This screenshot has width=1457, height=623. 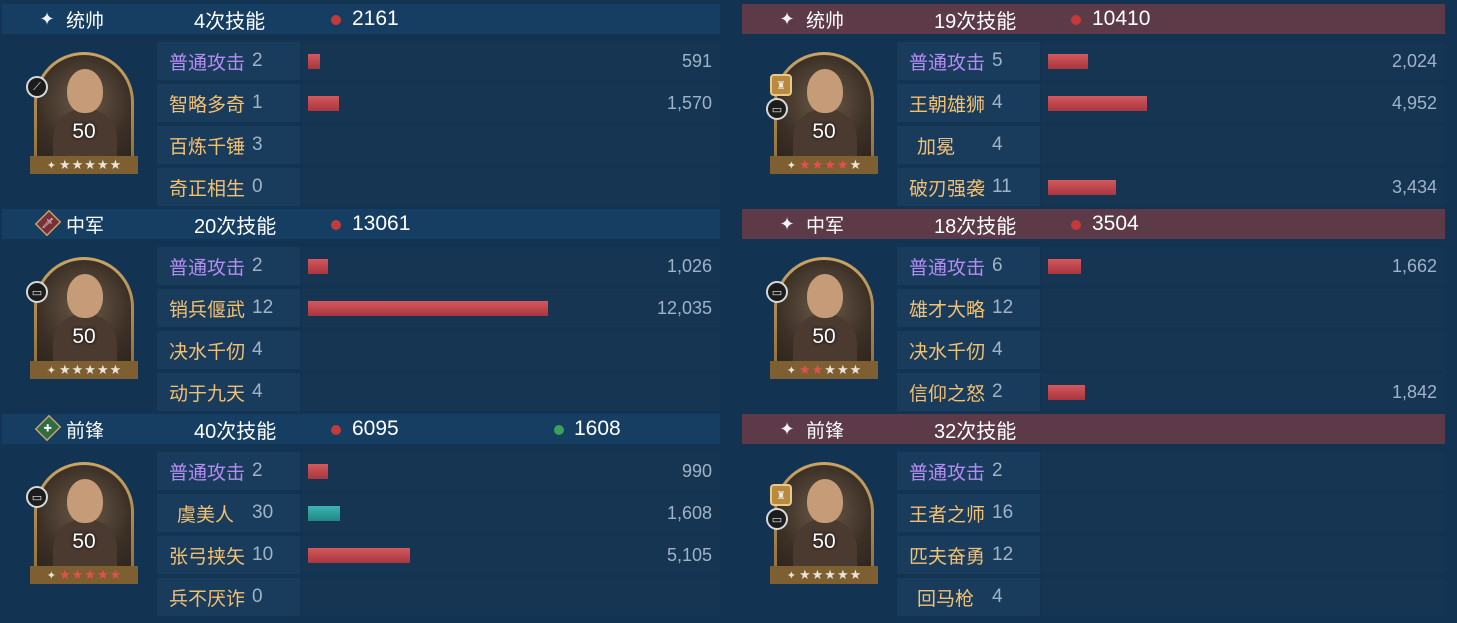 I want to click on troop-type-icon: ⟋, so click(x=37, y=87).